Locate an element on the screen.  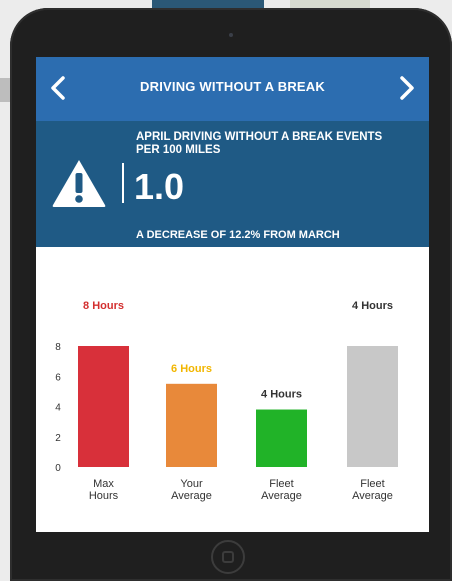
stat-change-text: A DECREASE OF 12.2% FROM MARCH is located at coordinates (238, 235).